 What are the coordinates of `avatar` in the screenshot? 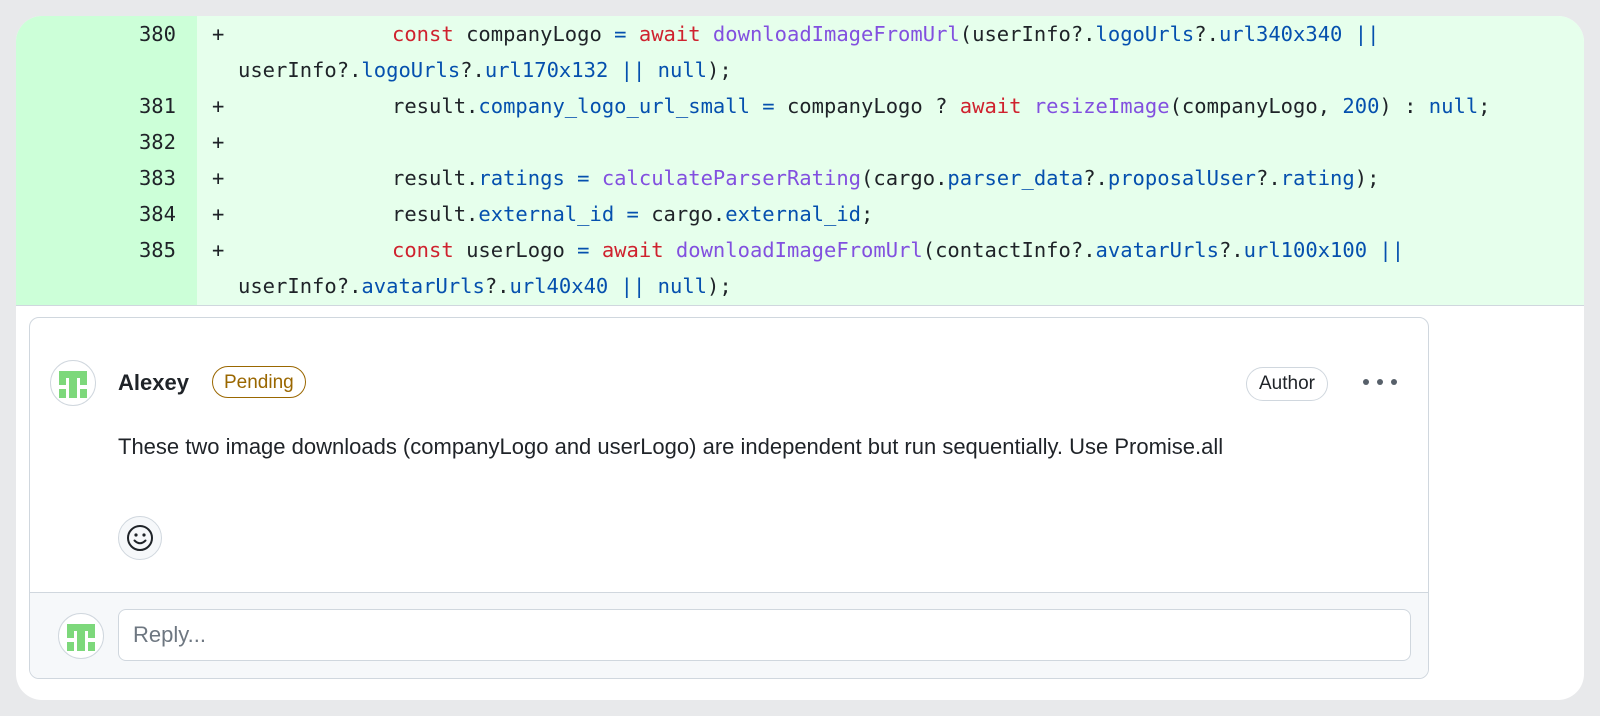 It's located at (73, 383).